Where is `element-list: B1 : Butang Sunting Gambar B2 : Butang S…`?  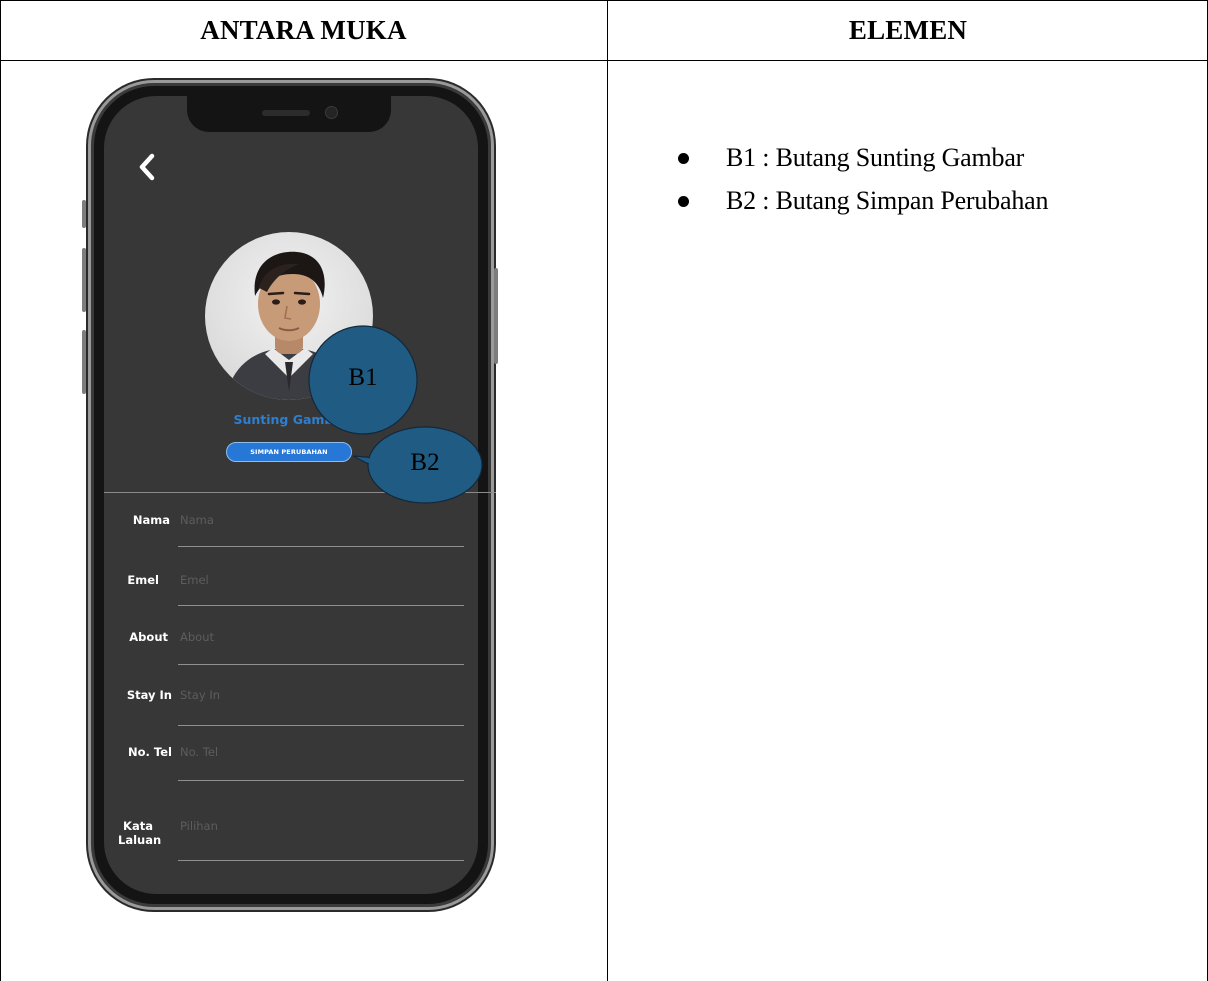
element-list: B1 : Butang Sunting Gambar B2 : Butang S… is located at coordinates (860, 179).